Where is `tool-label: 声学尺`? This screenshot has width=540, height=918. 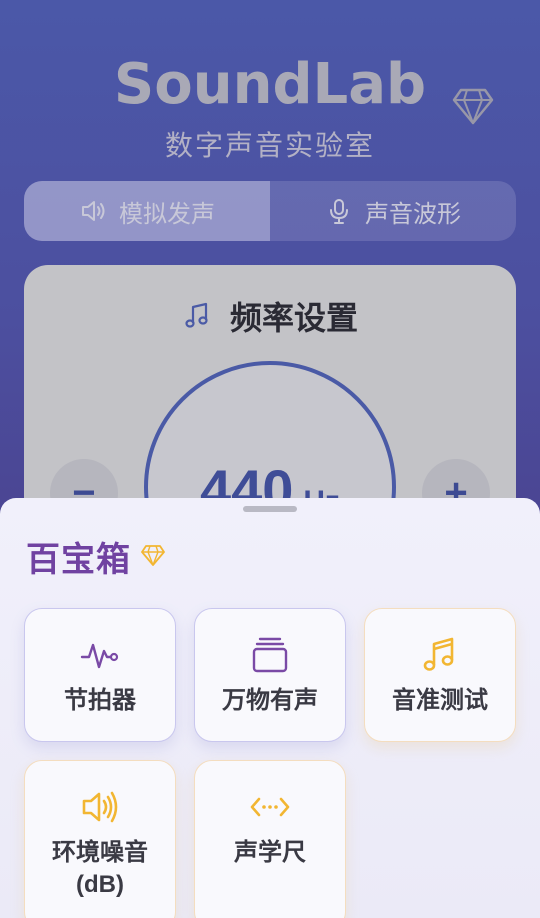 tool-label: 声学尺 is located at coordinates (270, 852).